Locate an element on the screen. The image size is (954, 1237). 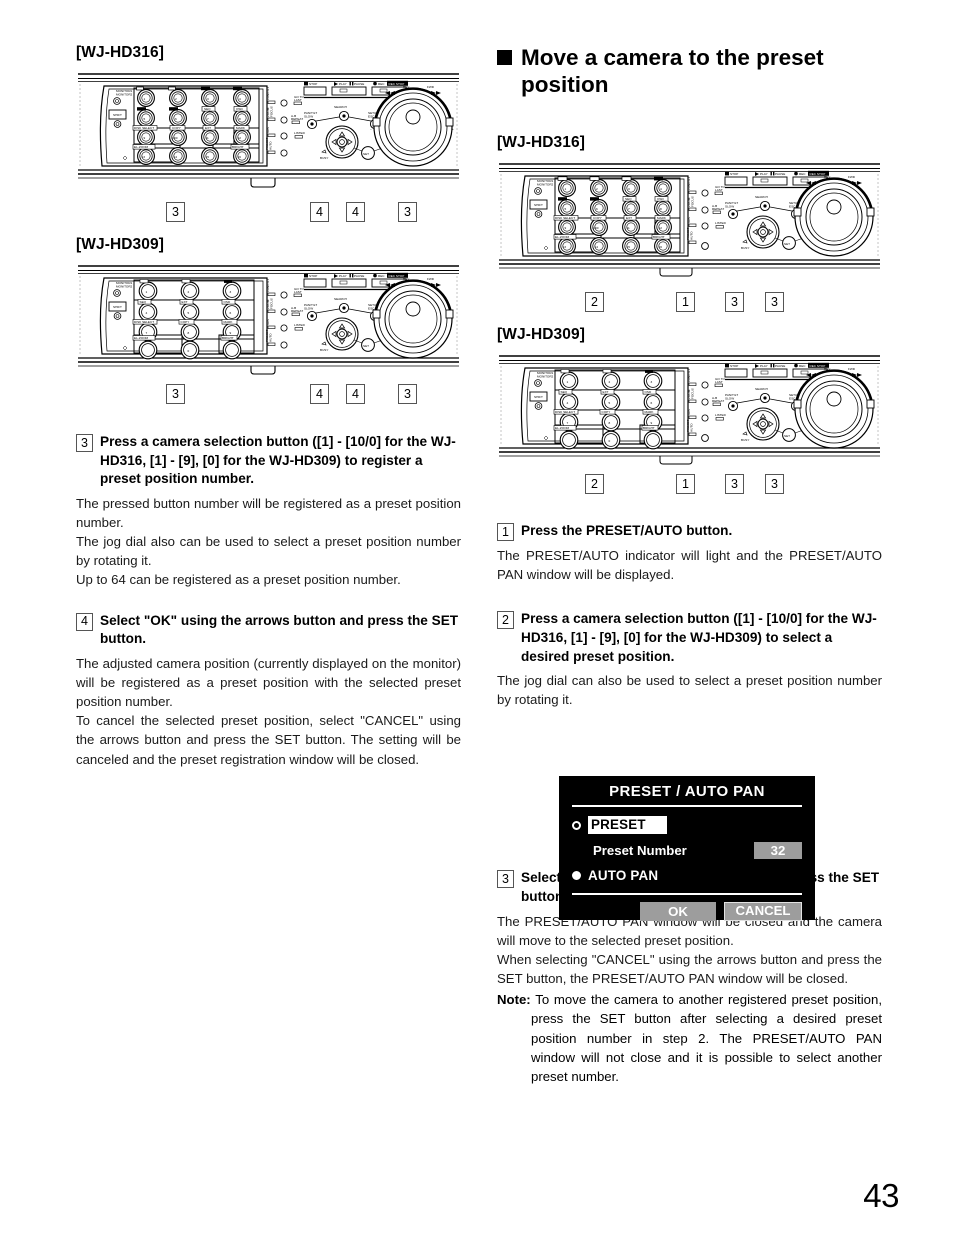
svg-text: PLAY is located at coordinates (343, 276).